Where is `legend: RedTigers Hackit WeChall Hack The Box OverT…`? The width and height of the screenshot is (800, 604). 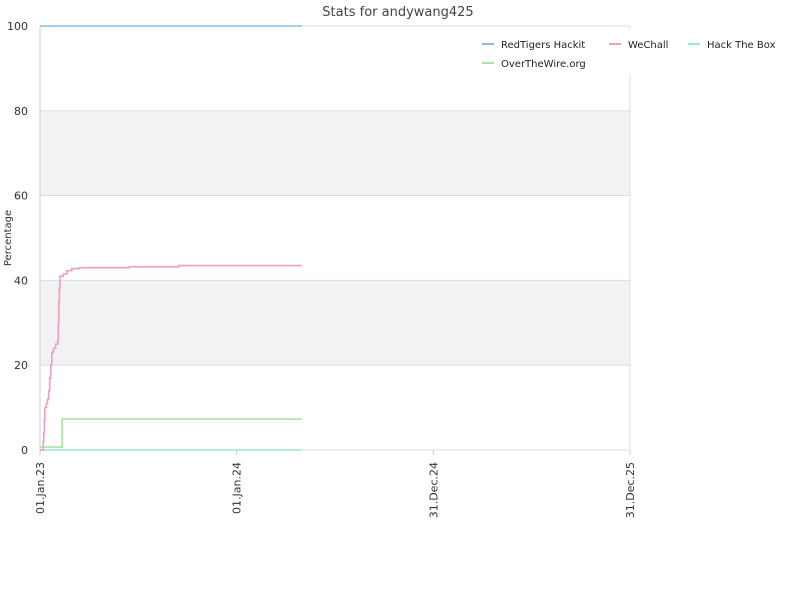 legend: RedTigers Hackit WeChall Hack The Box OverT… is located at coordinates (635, 52).